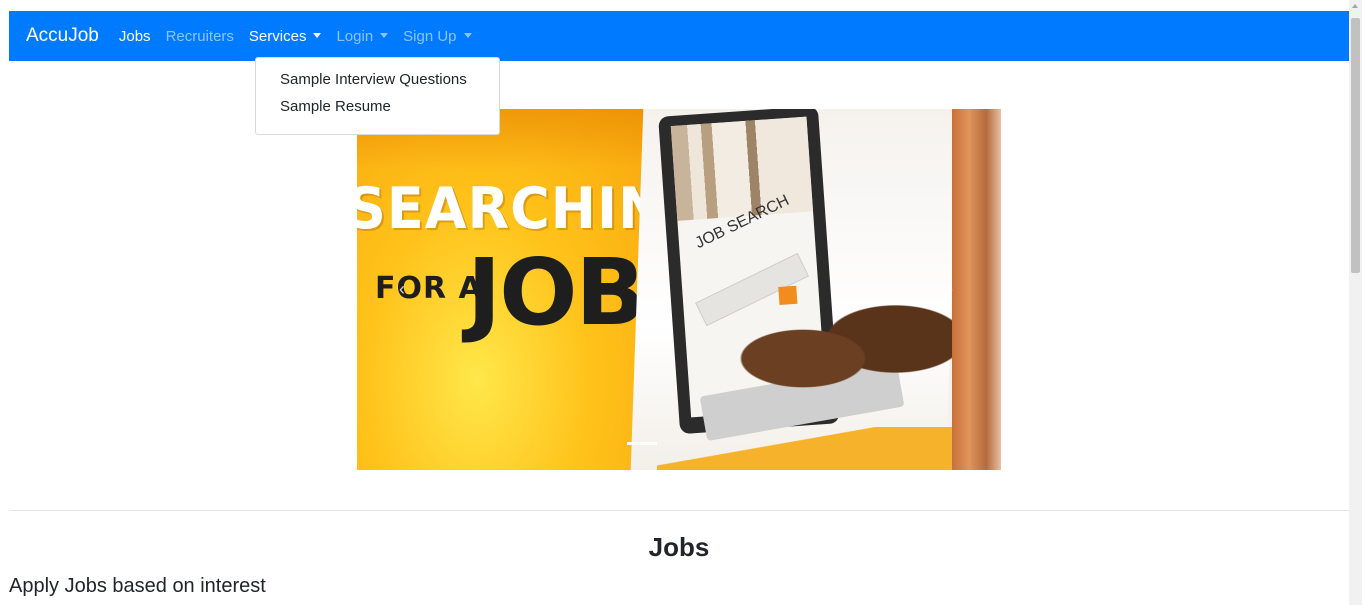  What do you see at coordinates (976, 289) in the screenshot?
I see `carousel-next-slide-peek` at bounding box center [976, 289].